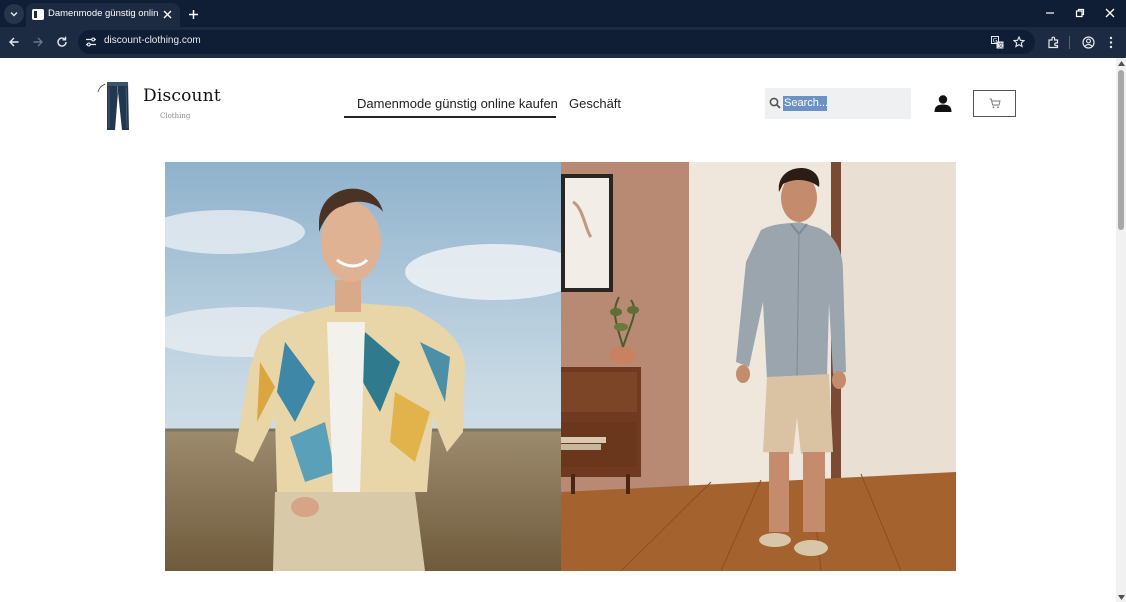 Image resolution: width=1126 pixels, height=602 pixels. I want to click on nav-link-geschaeft: Geschäft, so click(595, 103).